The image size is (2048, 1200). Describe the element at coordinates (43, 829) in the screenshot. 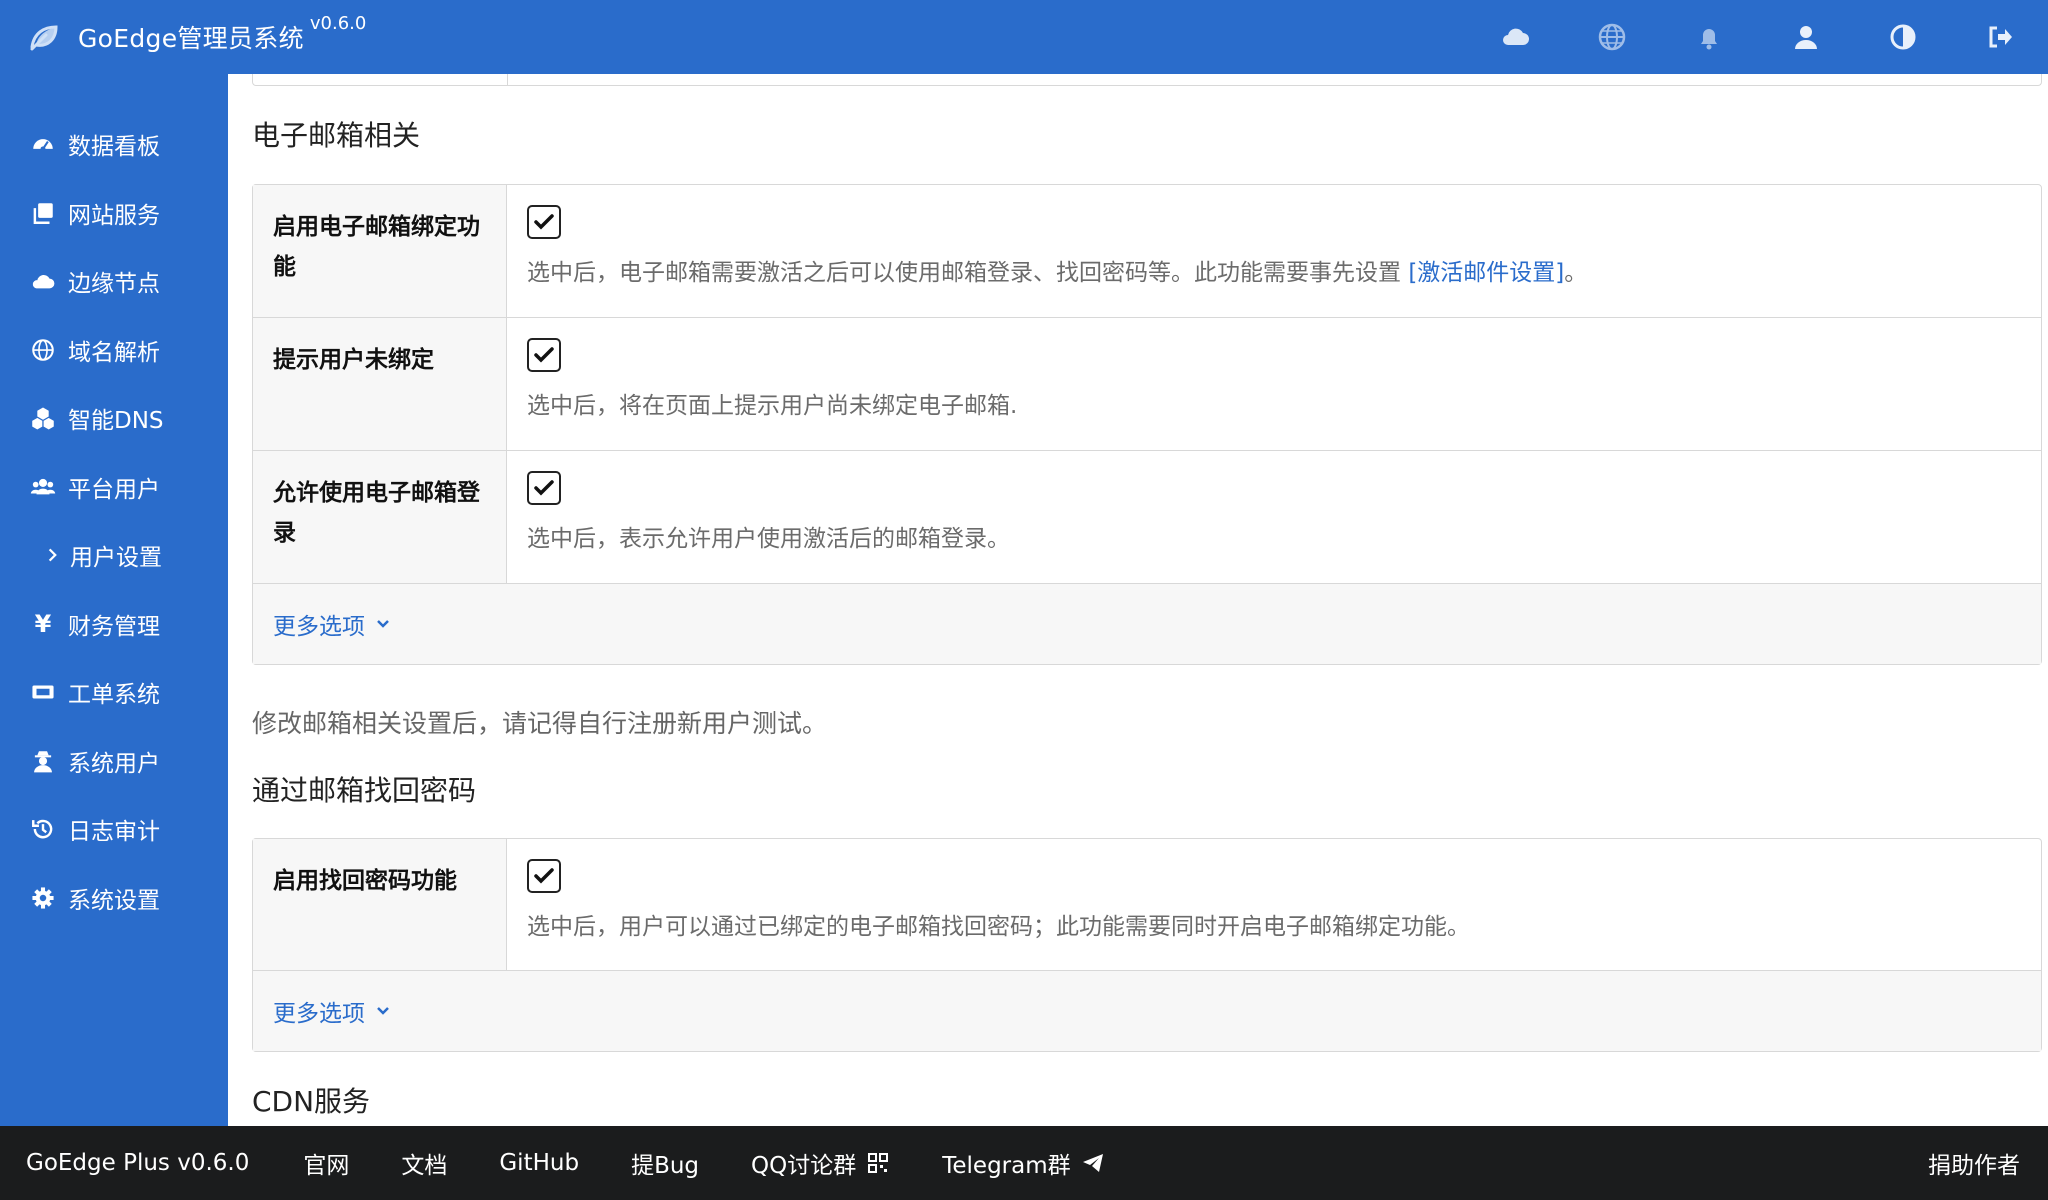

I see `history-icon` at that location.